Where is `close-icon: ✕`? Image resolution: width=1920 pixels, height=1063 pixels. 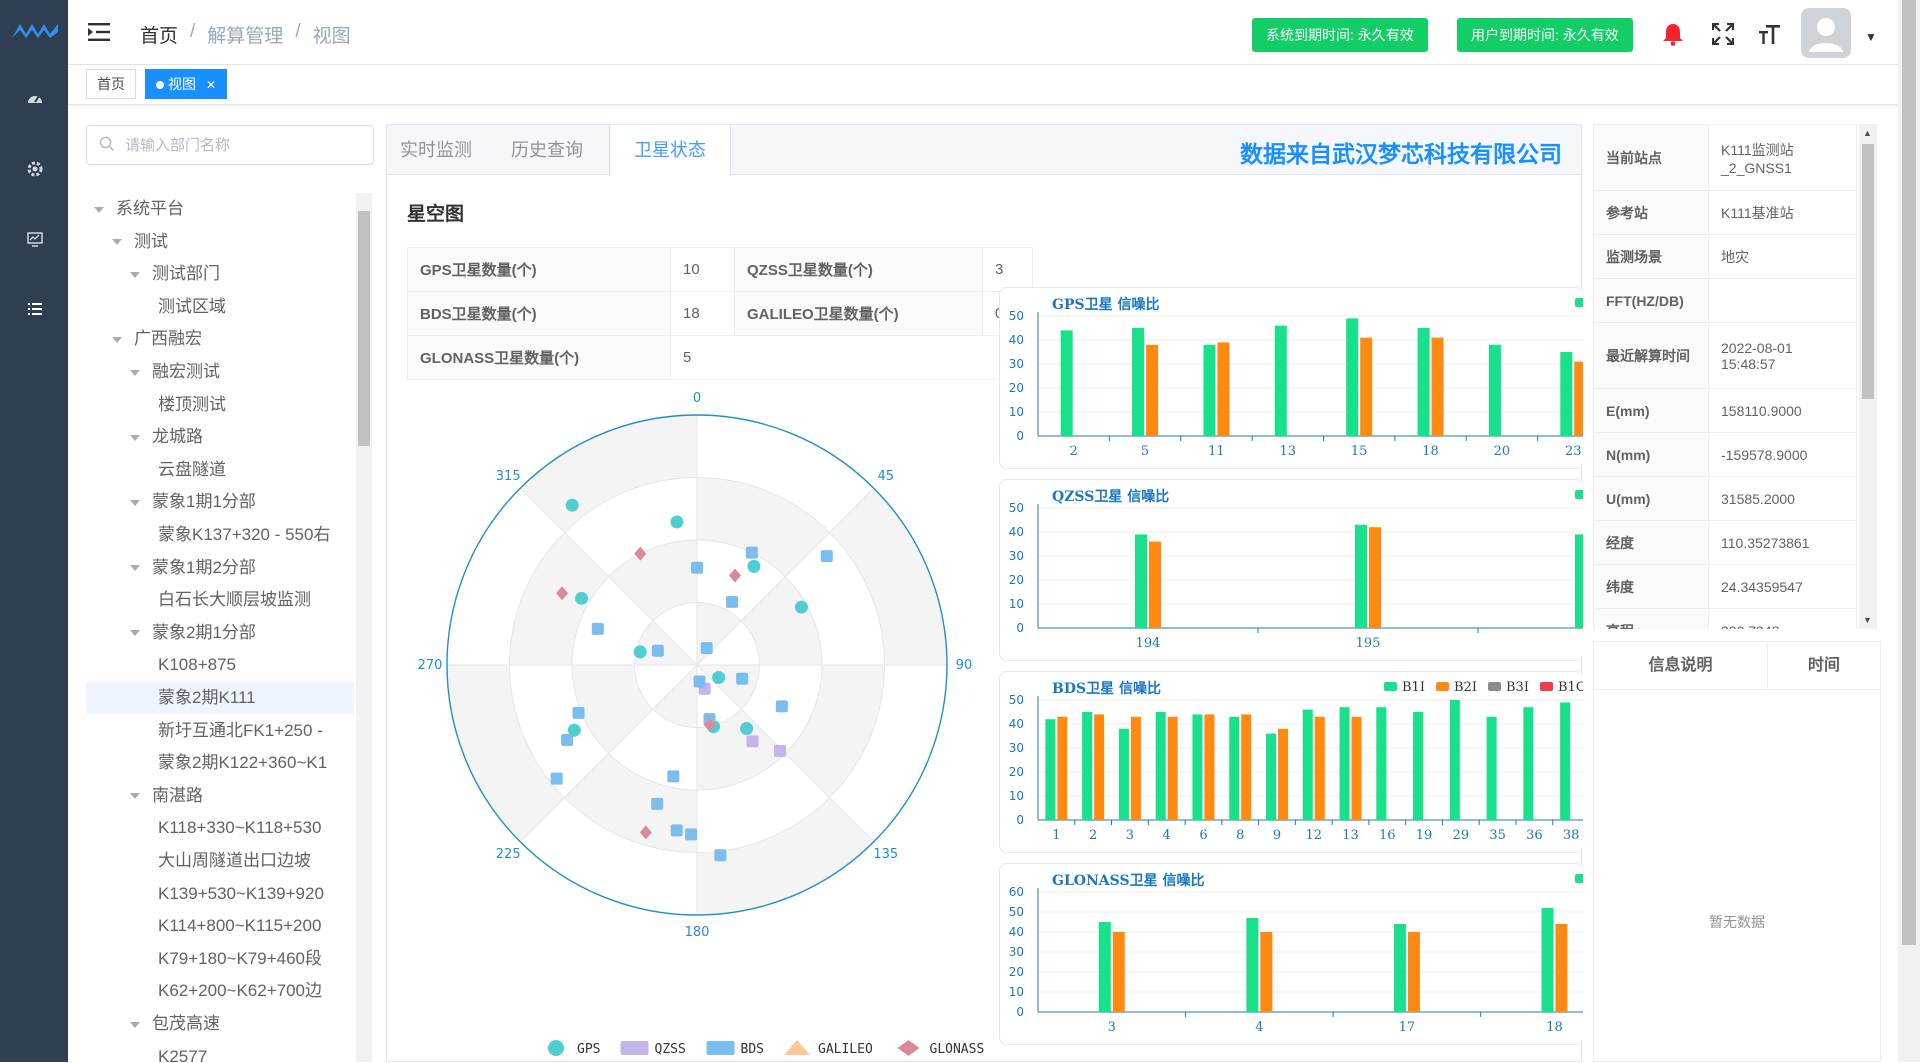
close-icon: ✕ is located at coordinates (211, 85).